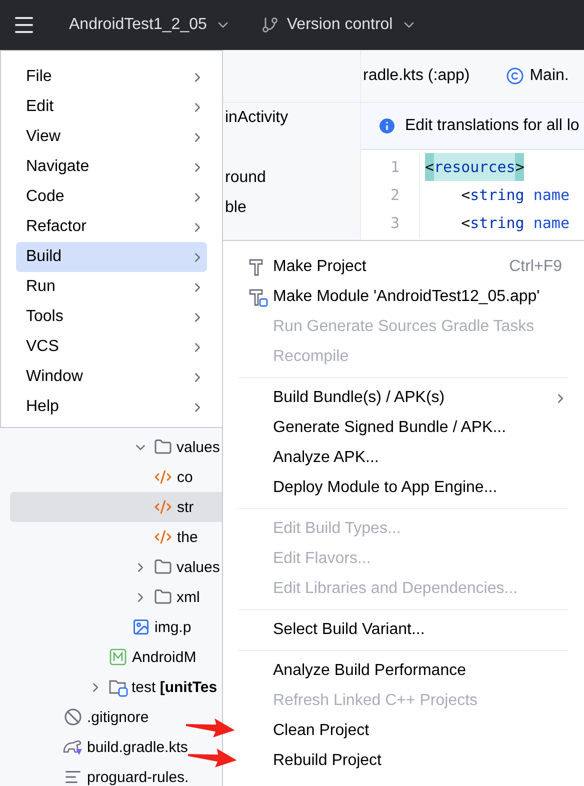 Image resolution: width=584 pixels, height=786 pixels. Describe the element at coordinates (111, 167) in the screenshot. I see `menu-item: Navigate` at that location.